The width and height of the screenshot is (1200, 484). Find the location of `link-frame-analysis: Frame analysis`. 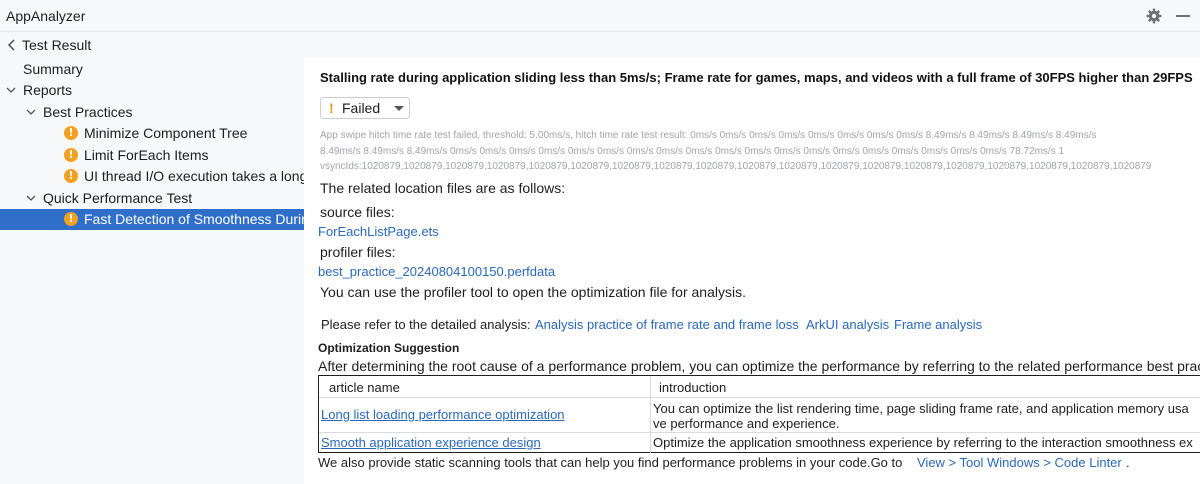

link-frame-analysis: Frame analysis is located at coordinates (938, 324).